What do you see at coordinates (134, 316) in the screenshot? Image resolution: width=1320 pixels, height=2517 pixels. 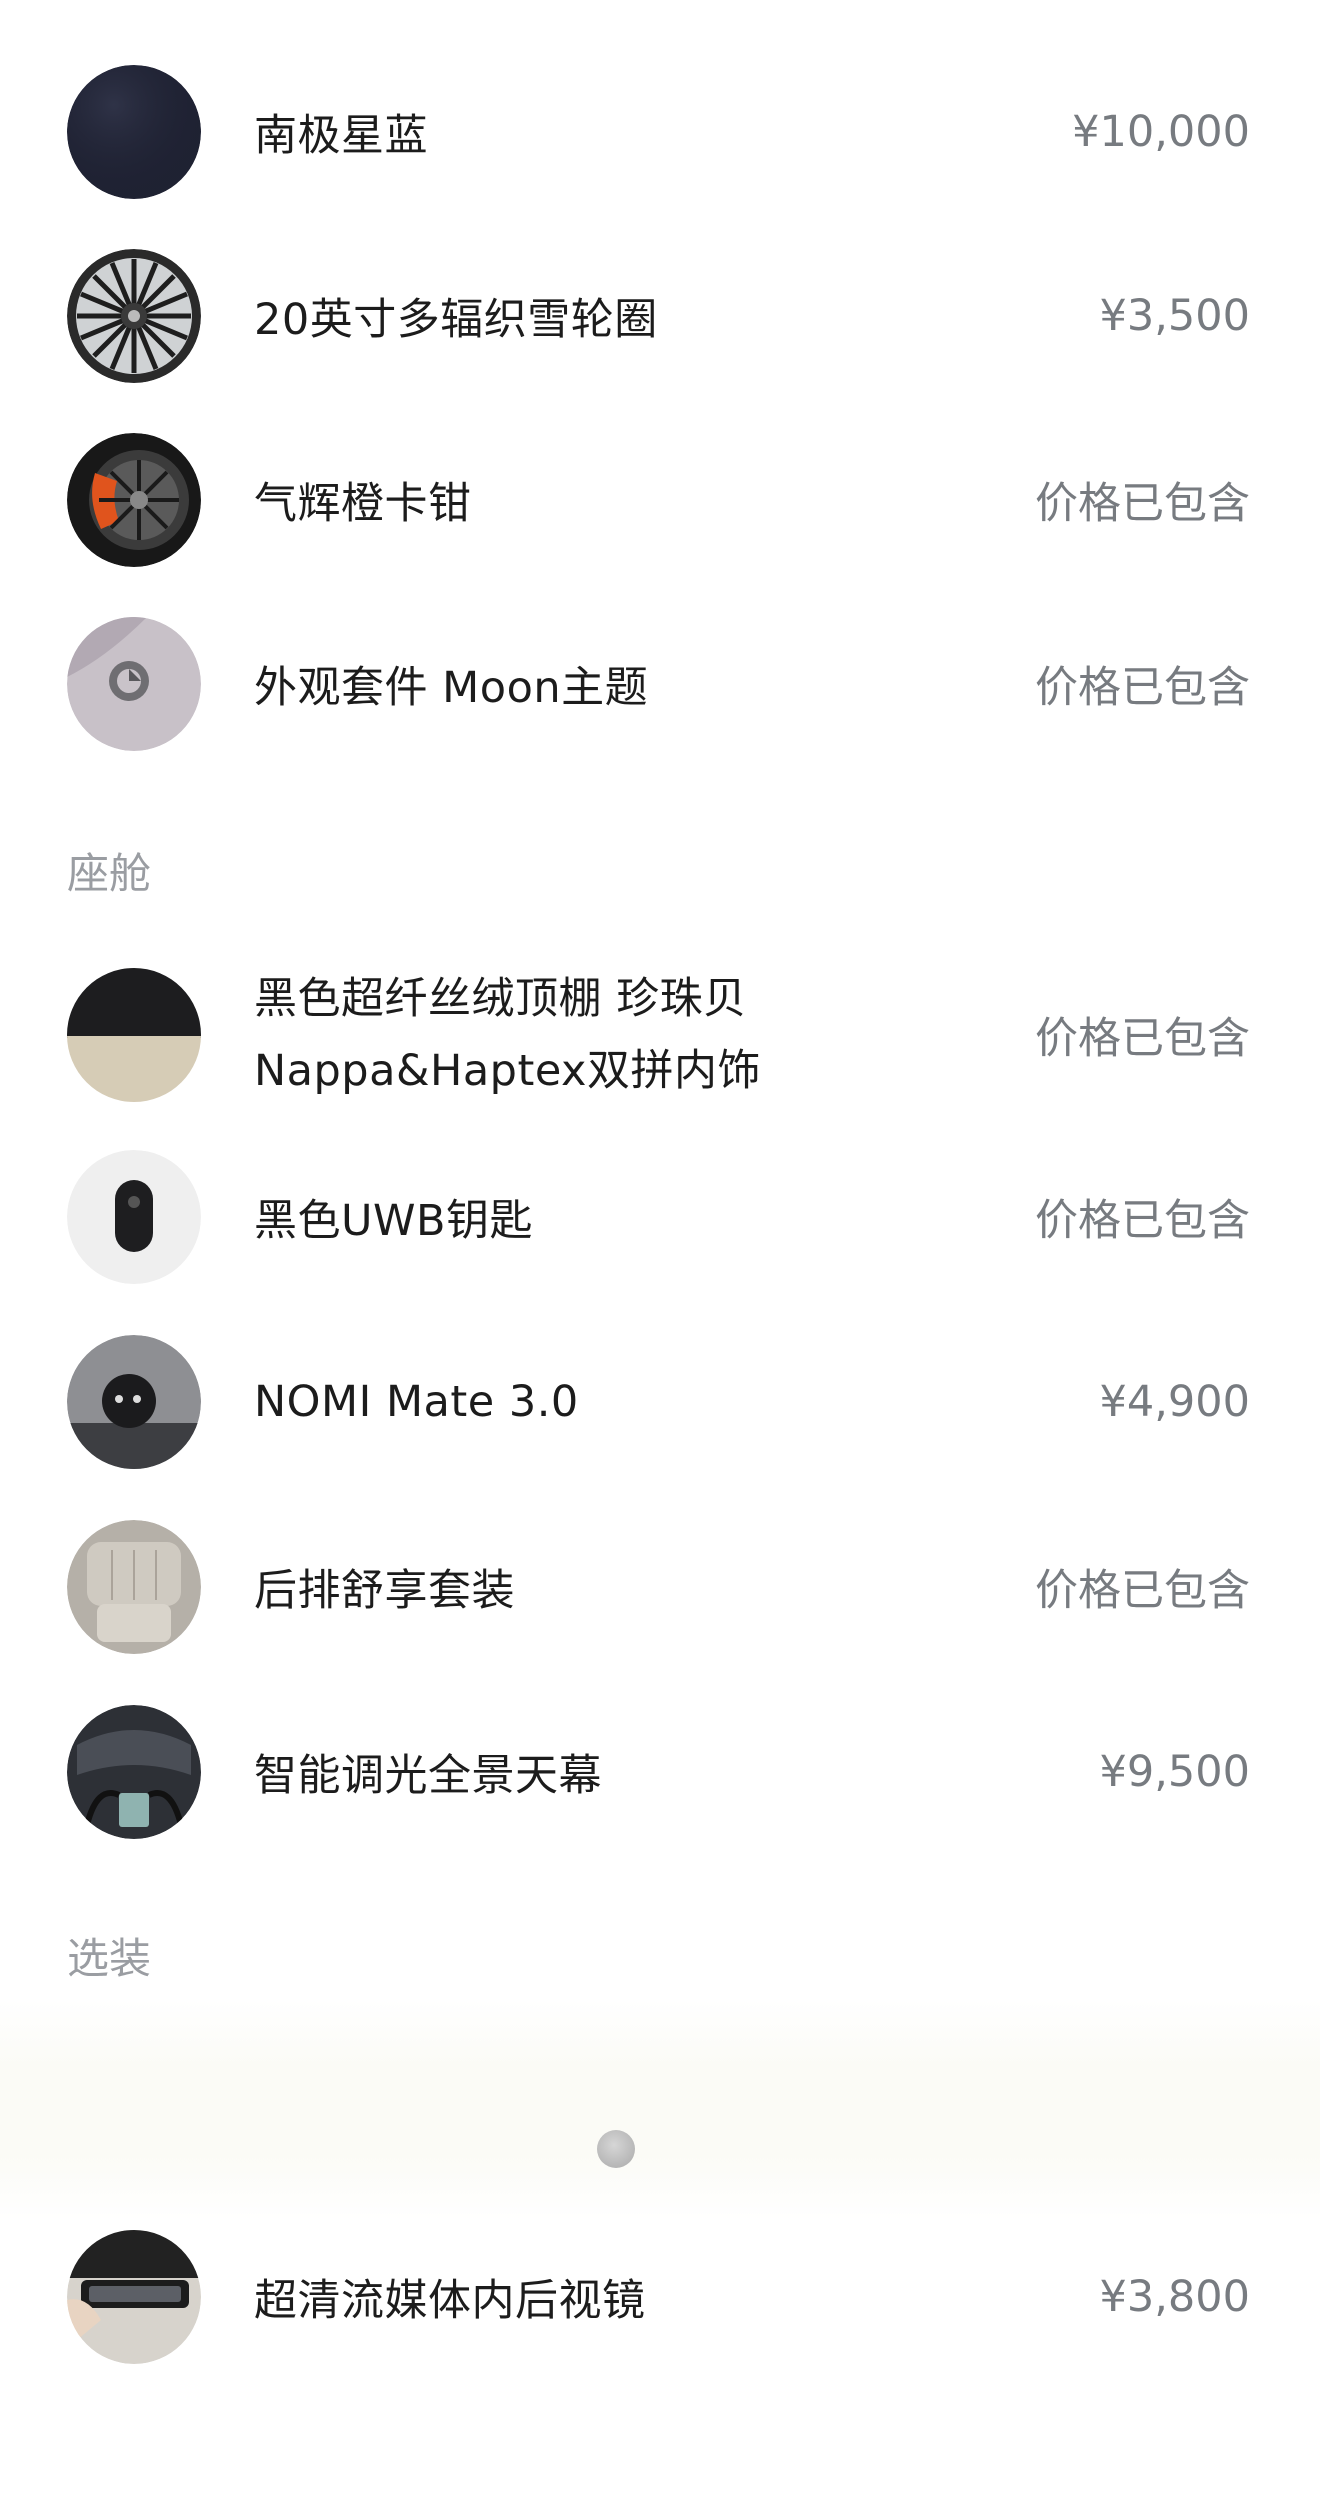 I see `wheel-icon` at bounding box center [134, 316].